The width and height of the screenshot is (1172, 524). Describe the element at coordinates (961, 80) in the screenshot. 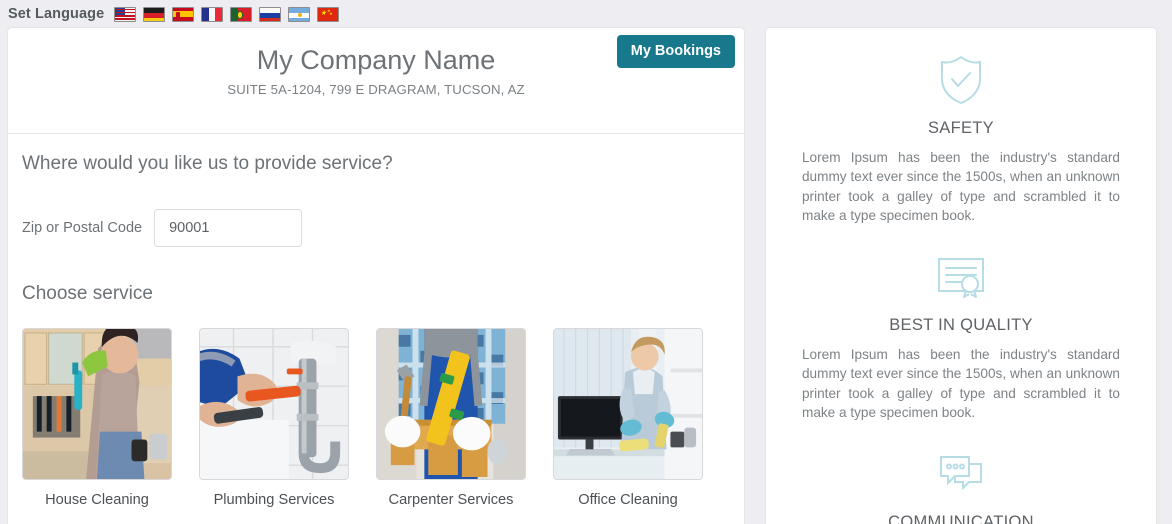

I see `shield-check-icon` at that location.